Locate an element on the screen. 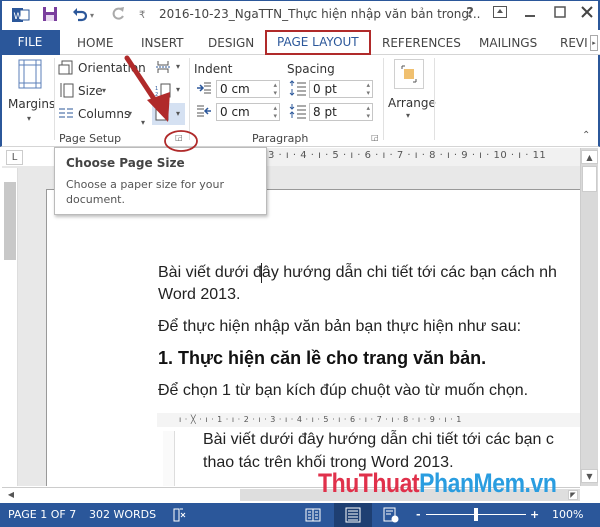 This screenshot has width=600, height=527. tab-insert: INSERT is located at coordinates (162, 44).